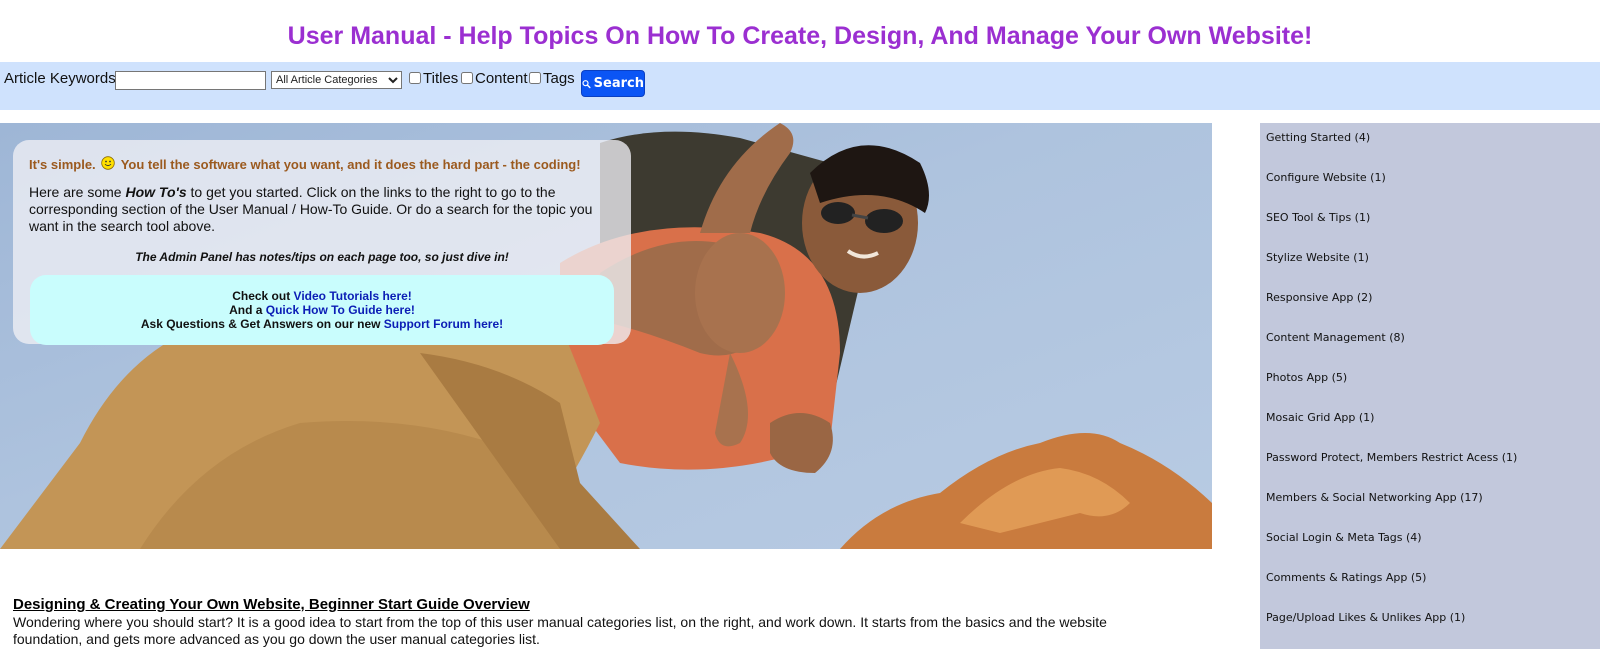 This screenshot has width=1600, height=649. Describe the element at coordinates (535, 78) in the screenshot. I see `tags-checkbox` at that location.